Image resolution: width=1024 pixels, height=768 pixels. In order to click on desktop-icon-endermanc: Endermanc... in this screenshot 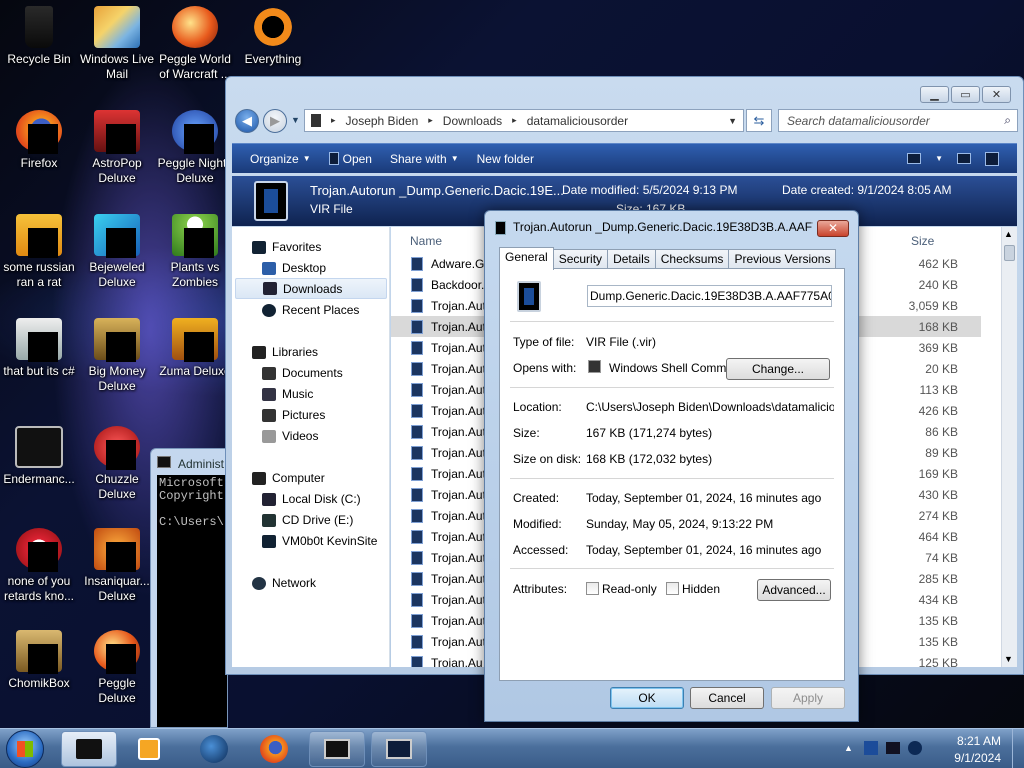, I will do `click(39, 456)`.